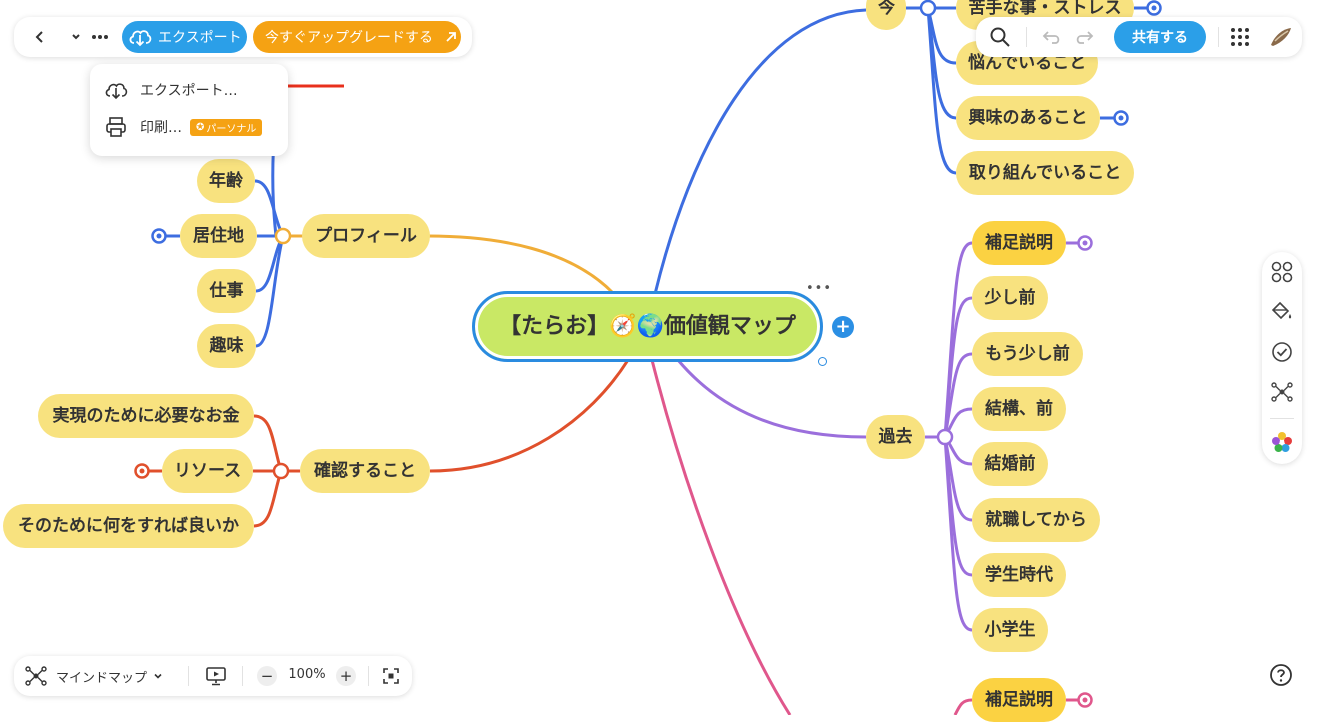  Describe the element at coordinates (146, 416) in the screenshot. I see `node-confirm-1: 実現のために必要なお金` at that location.